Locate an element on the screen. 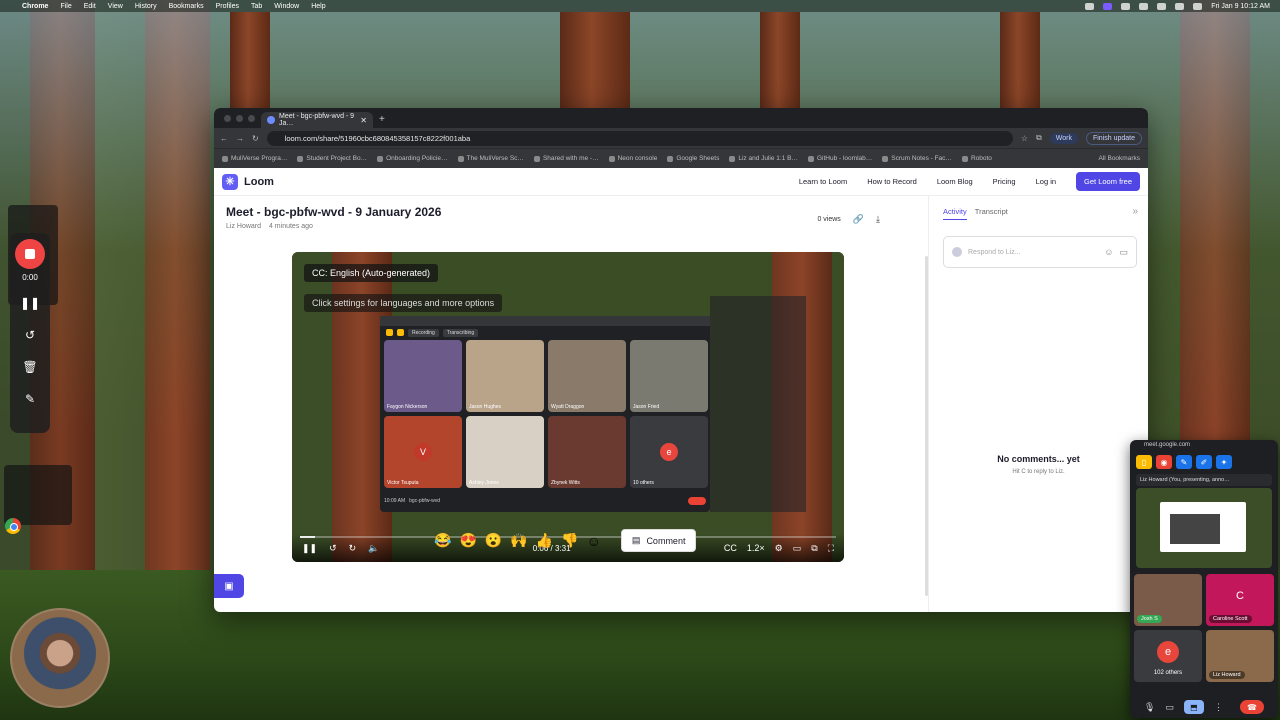 Image resolution: width=1280 pixels, height=720 pixels. collapse-panel-icon: » is located at coordinates (1135, 211).